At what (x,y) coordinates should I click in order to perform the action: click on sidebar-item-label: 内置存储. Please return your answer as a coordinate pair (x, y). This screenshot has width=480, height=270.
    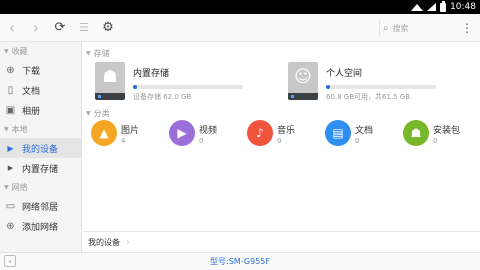
    Looking at the image, I should click on (40, 169).